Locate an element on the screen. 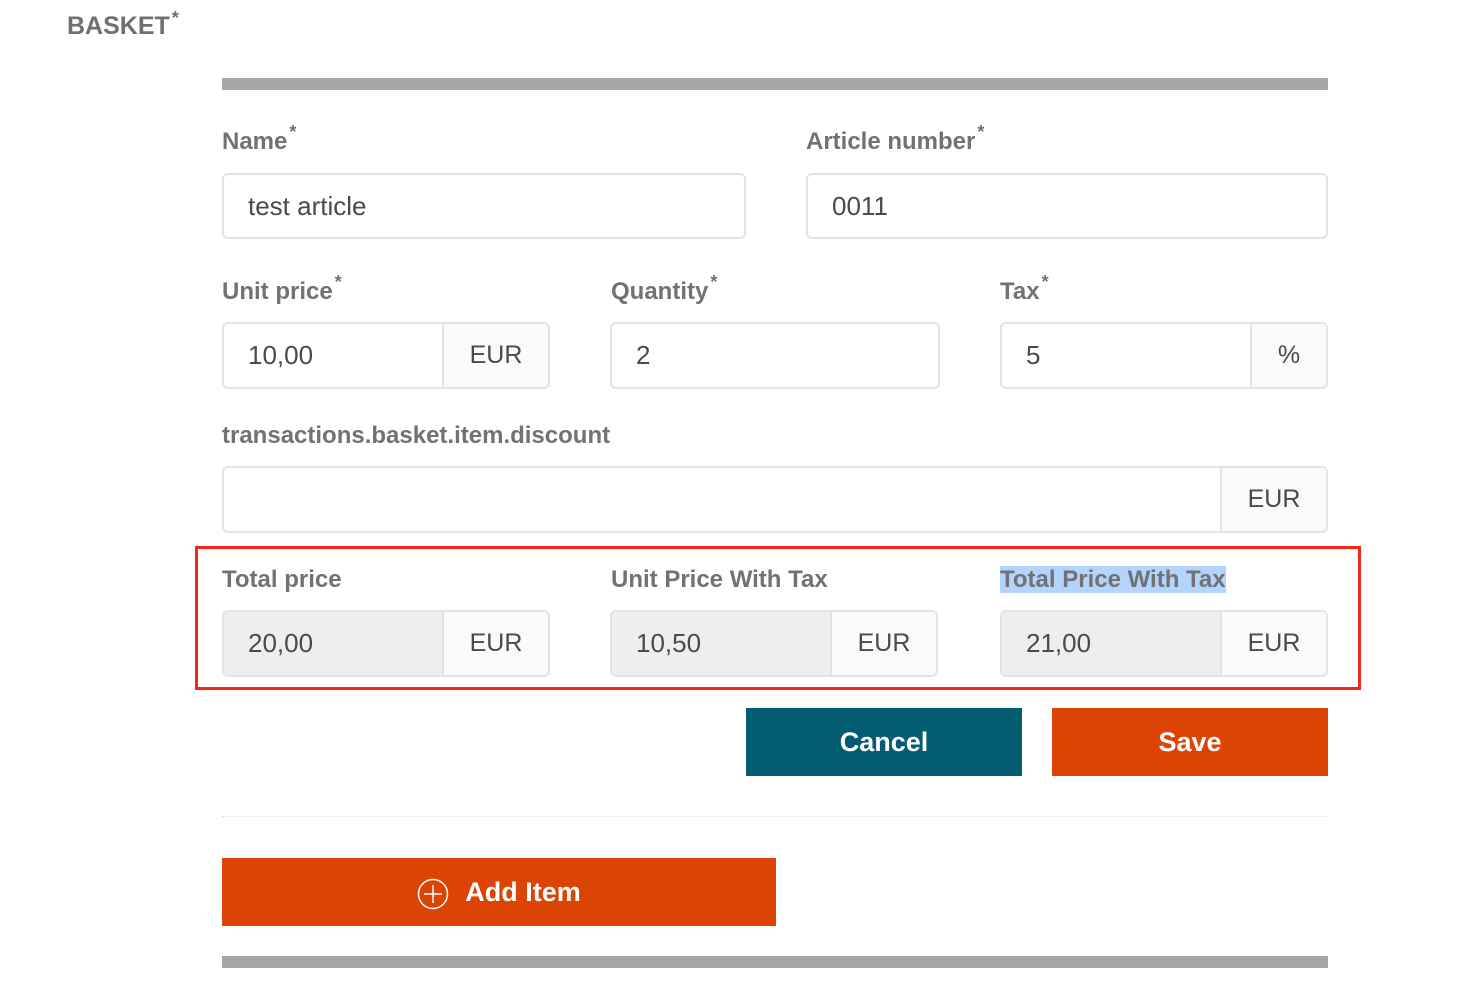 The width and height of the screenshot is (1470, 998). tax-label: Tax * is located at coordinates (1024, 289).